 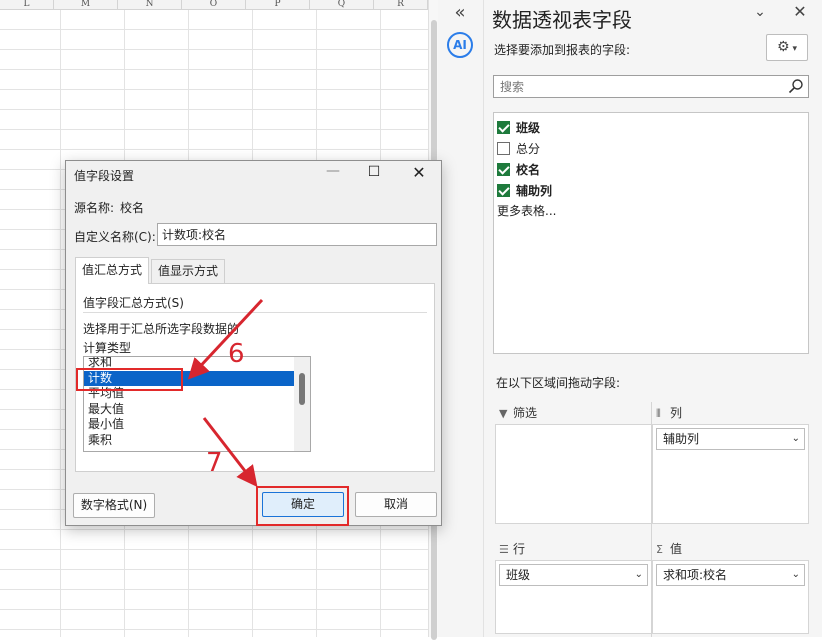 What do you see at coordinates (374, 172) in the screenshot?
I see `maximize-icon: ☐` at bounding box center [374, 172].